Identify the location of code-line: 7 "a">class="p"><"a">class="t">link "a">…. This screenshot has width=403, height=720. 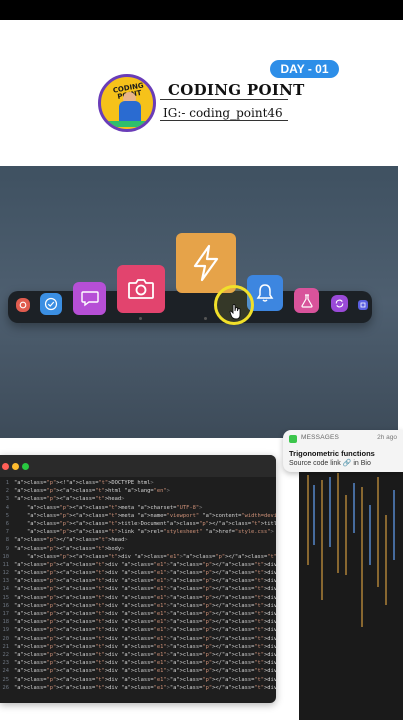
(138, 532).